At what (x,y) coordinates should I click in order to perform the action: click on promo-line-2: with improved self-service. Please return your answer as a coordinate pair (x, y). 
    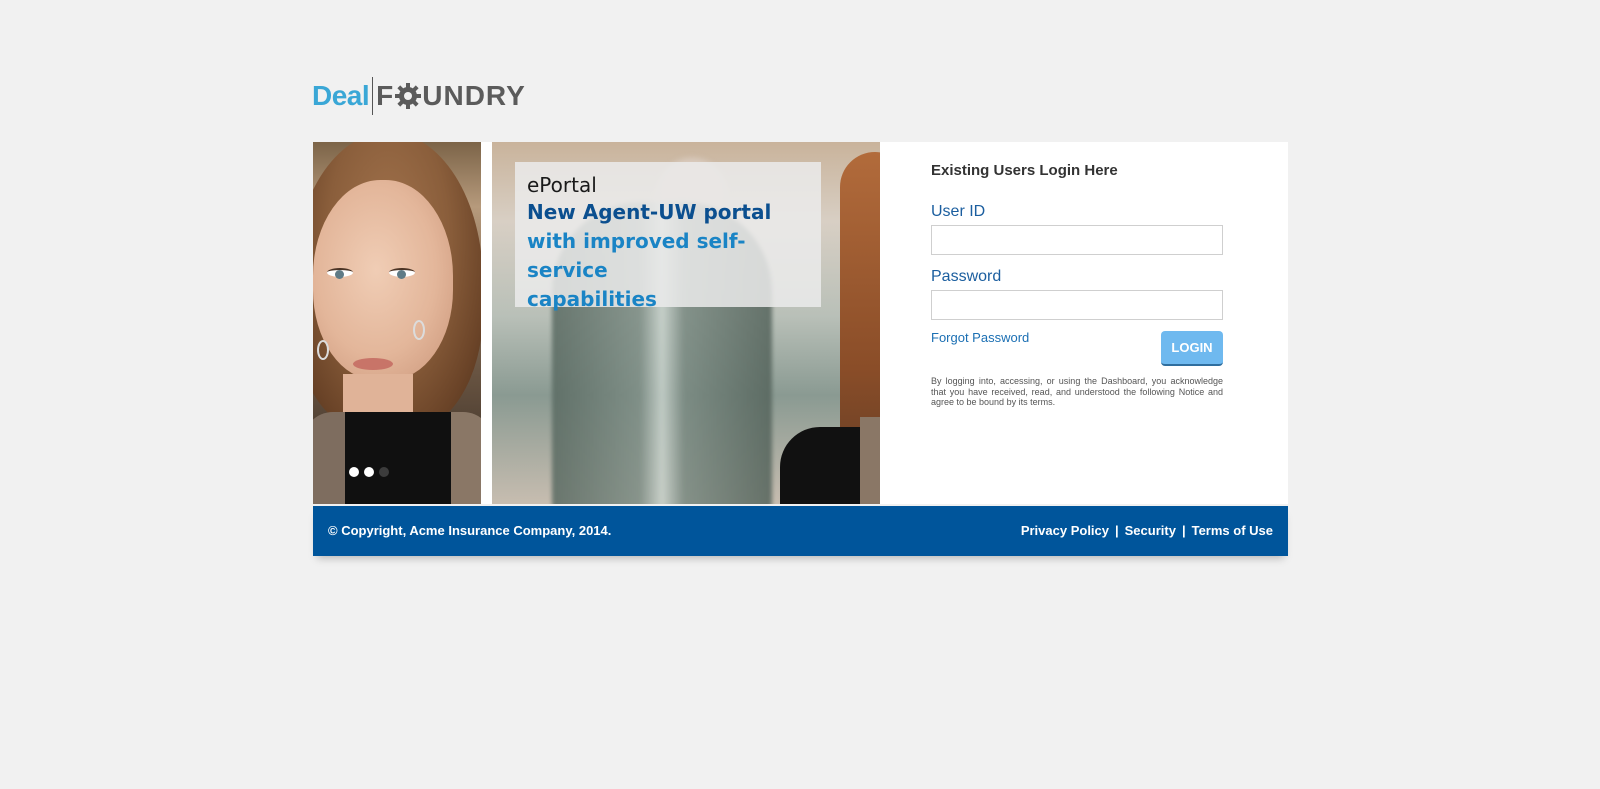
    Looking at the image, I should click on (636, 255).